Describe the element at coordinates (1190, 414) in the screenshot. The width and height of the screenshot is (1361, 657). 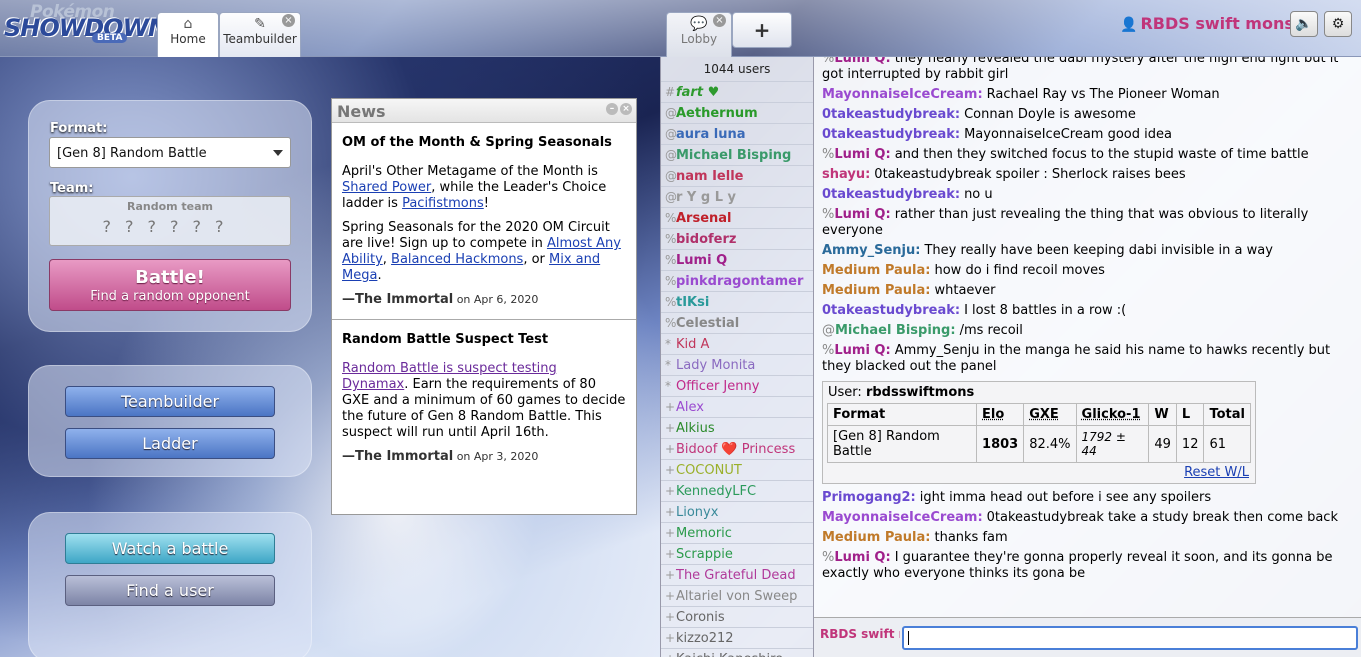
I see `stats-column-header: L` at that location.